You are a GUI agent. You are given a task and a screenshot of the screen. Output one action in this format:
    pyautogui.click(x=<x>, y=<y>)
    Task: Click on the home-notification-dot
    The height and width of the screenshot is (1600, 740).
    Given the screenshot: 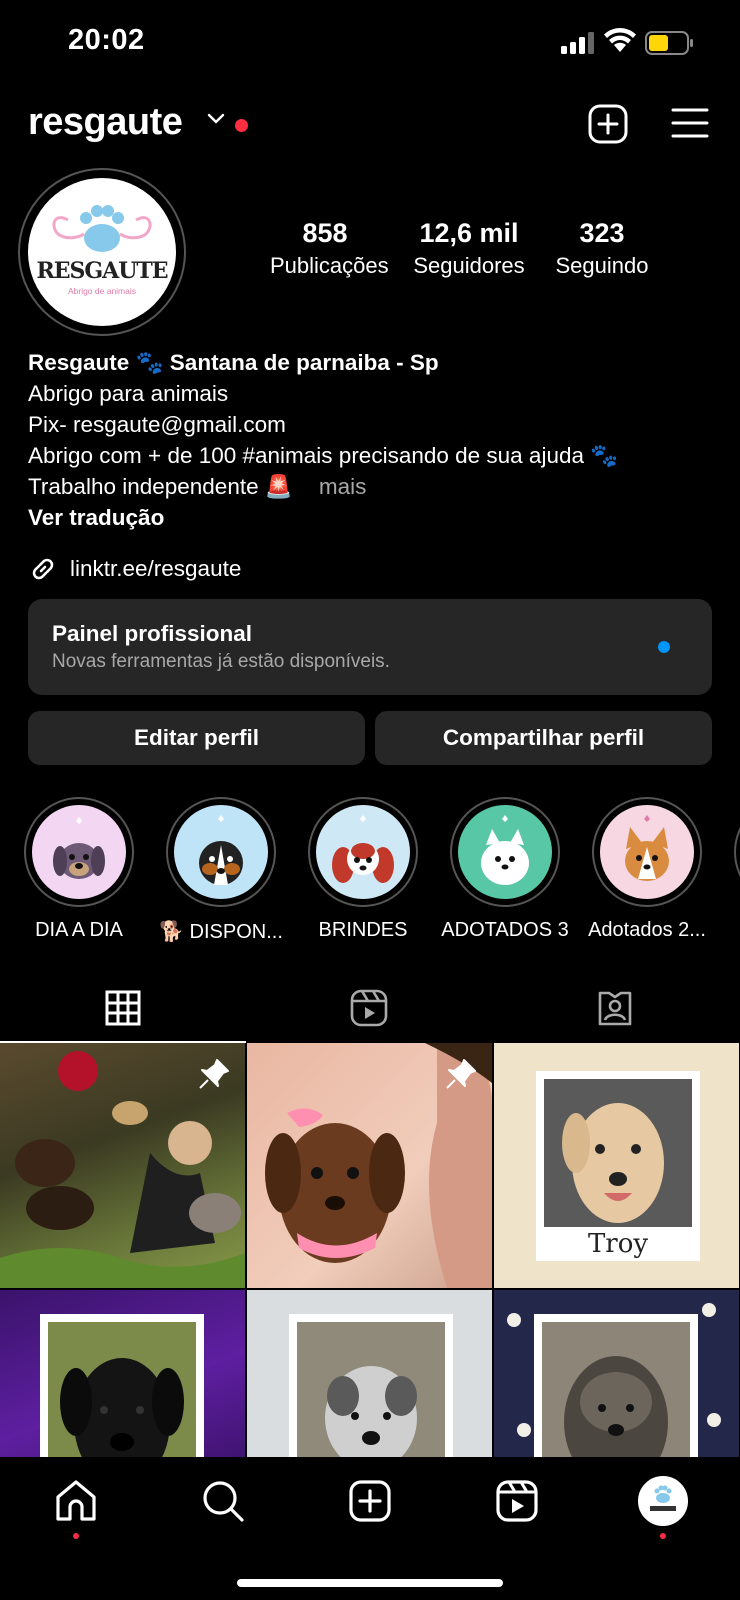 What is the action you would take?
    pyautogui.click(x=76, y=1536)
    